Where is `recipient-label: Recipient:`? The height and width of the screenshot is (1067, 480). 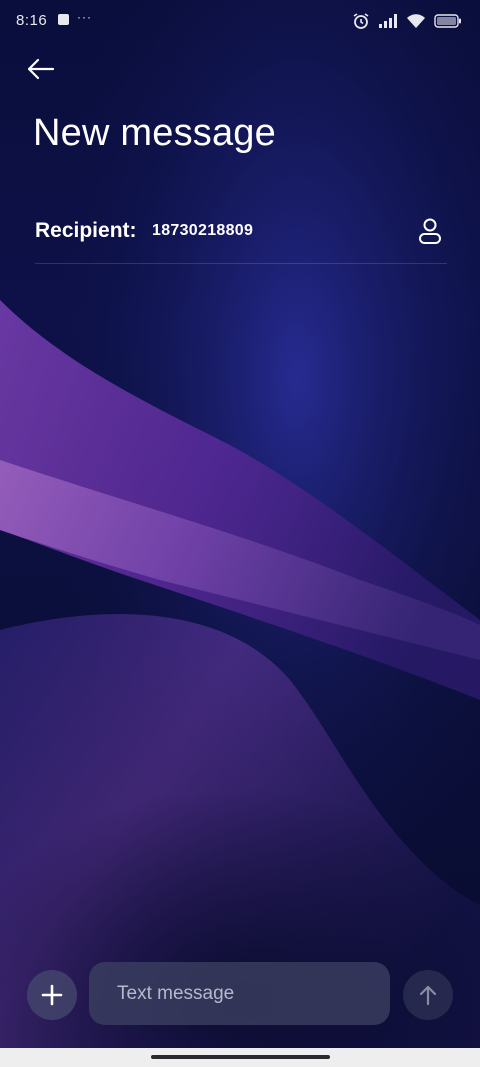 recipient-label: Recipient: is located at coordinates (86, 230).